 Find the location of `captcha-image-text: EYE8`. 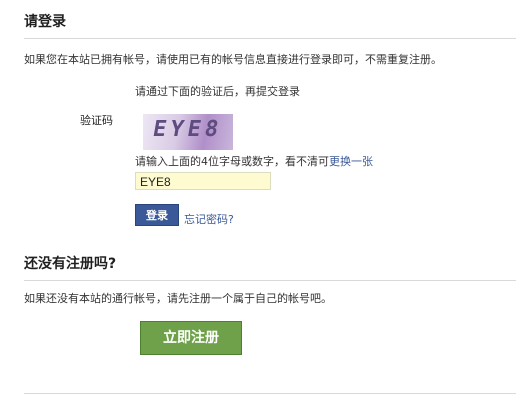

captcha-image-text: EYE8 is located at coordinates (187, 129).